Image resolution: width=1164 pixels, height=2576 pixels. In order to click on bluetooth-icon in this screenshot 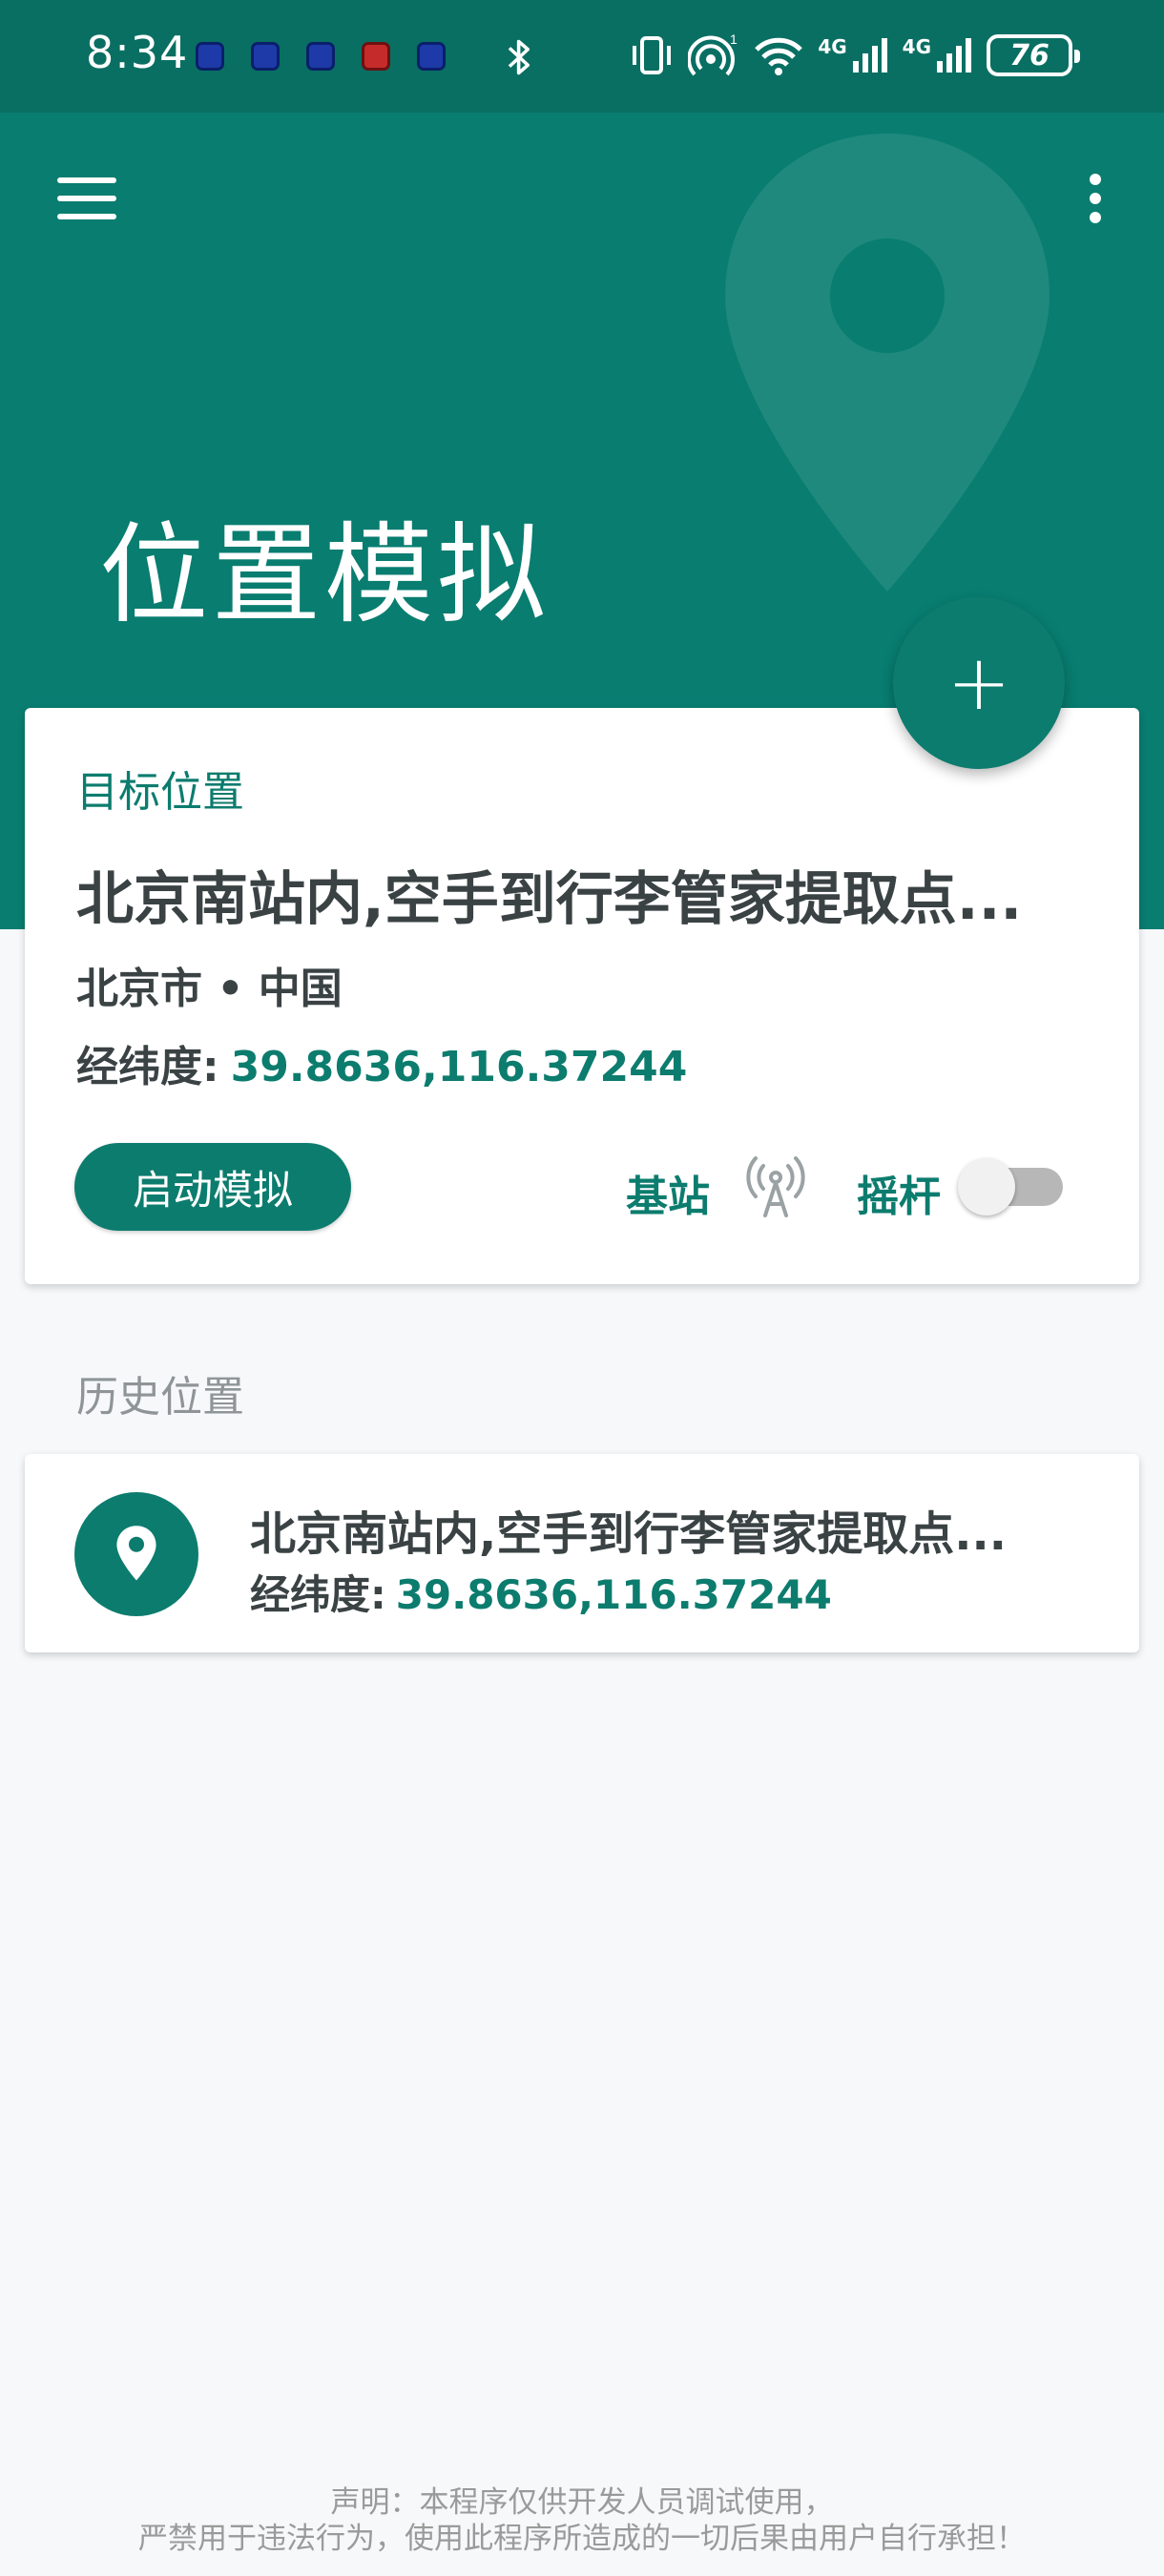, I will do `click(519, 57)`.